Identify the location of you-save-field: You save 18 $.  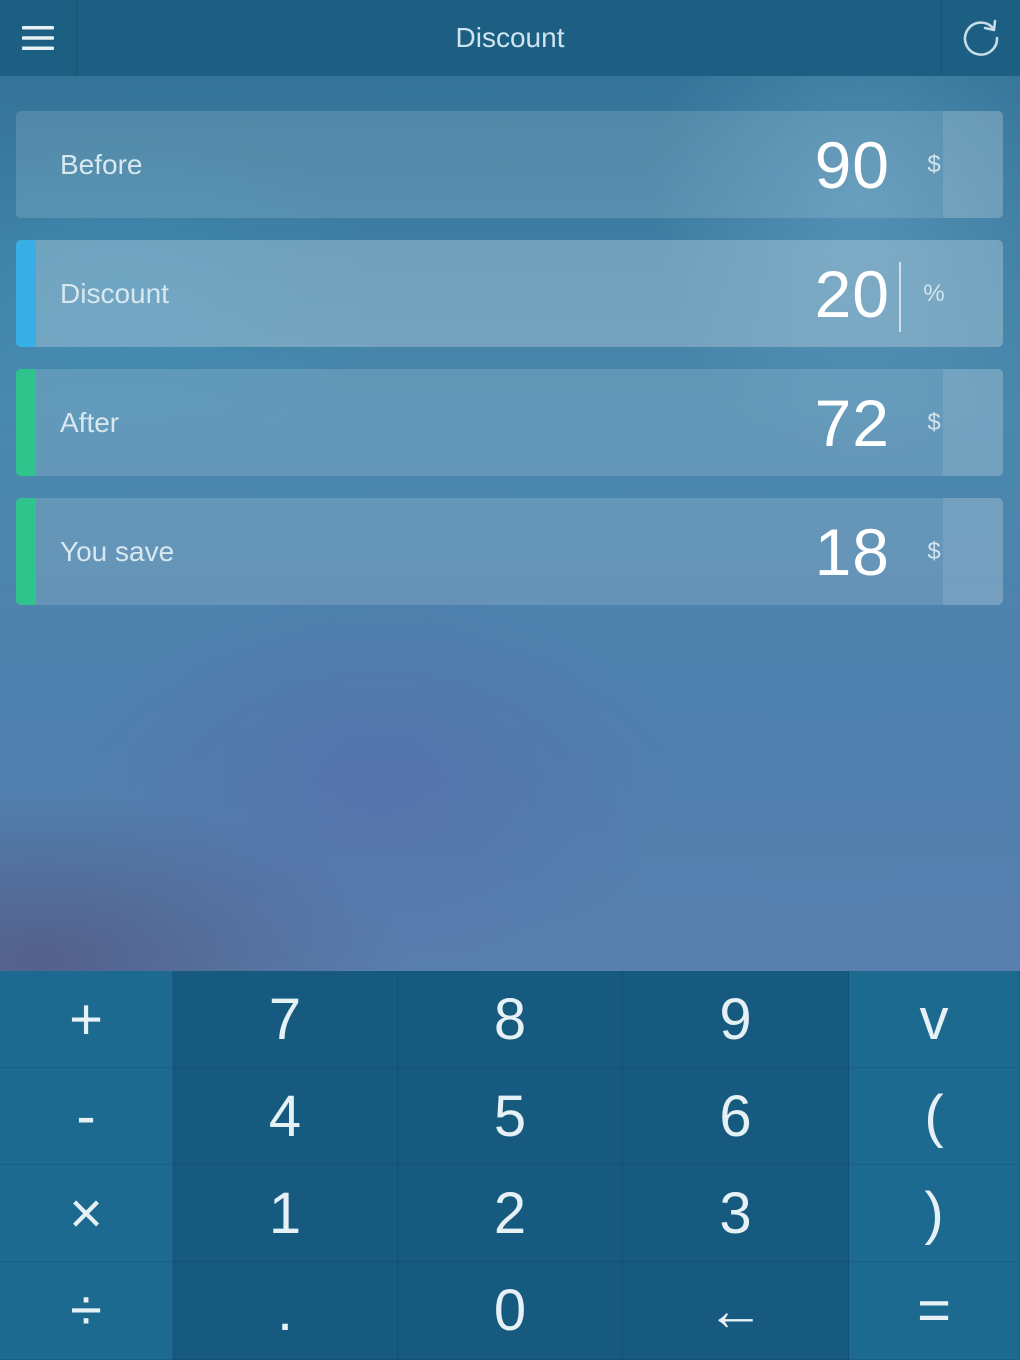
(509, 551).